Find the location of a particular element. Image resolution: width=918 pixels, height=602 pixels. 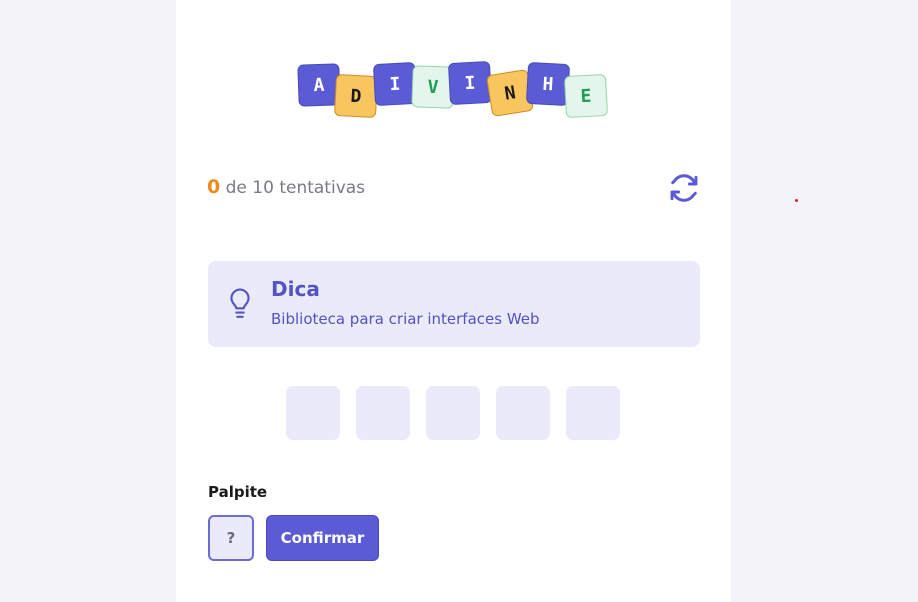

logo-tile-i-2: I is located at coordinates (470, 83).